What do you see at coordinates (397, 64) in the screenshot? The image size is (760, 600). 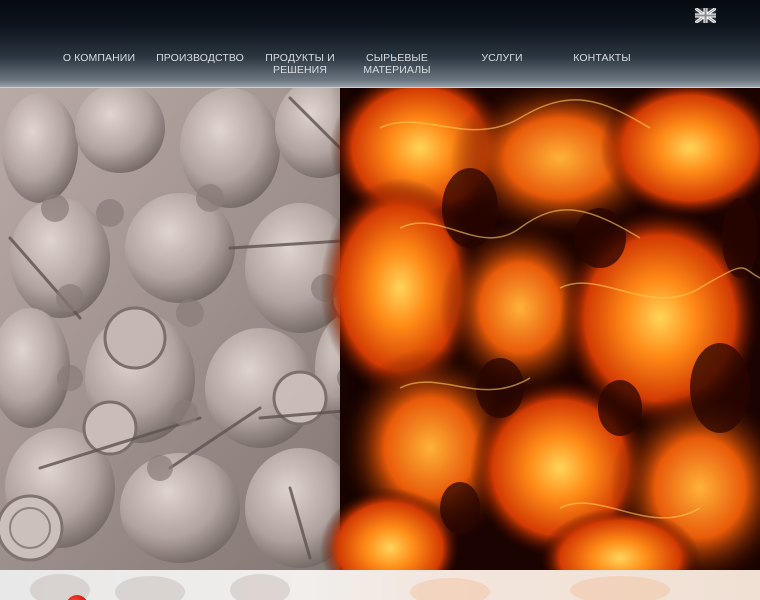 I see `nav-item-raw-materials: СЫРЬЕВЫЕ МАТЕРИАЛЫ` at bounding box center [397, 64].